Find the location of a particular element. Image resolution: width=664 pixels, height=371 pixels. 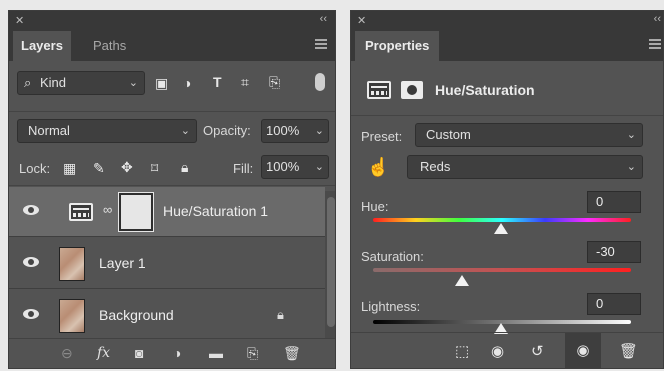

opacity-label: Opacity: is located at coordinates (227, 130).